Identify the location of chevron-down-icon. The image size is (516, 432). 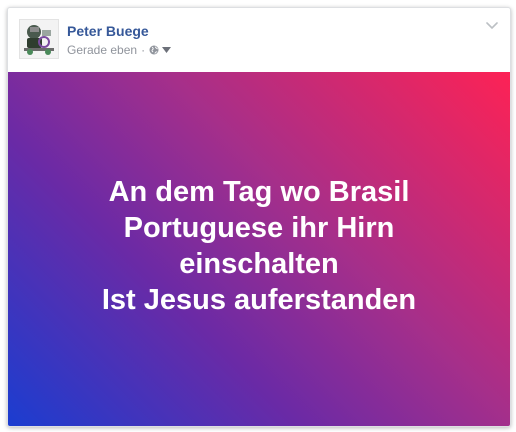
(492, 26).